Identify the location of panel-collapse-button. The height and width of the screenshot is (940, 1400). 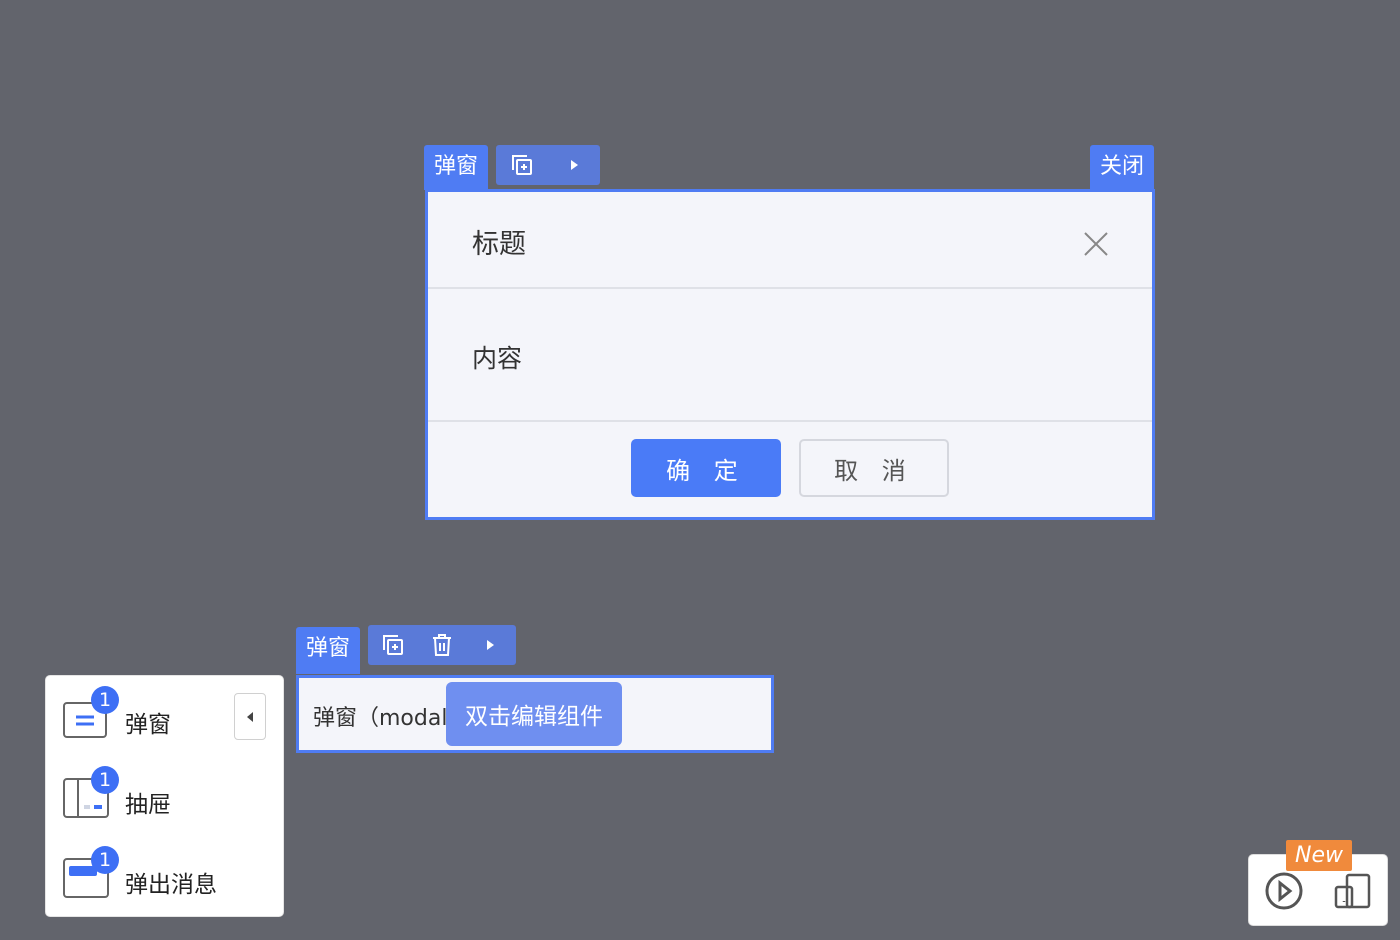
(250, 716).